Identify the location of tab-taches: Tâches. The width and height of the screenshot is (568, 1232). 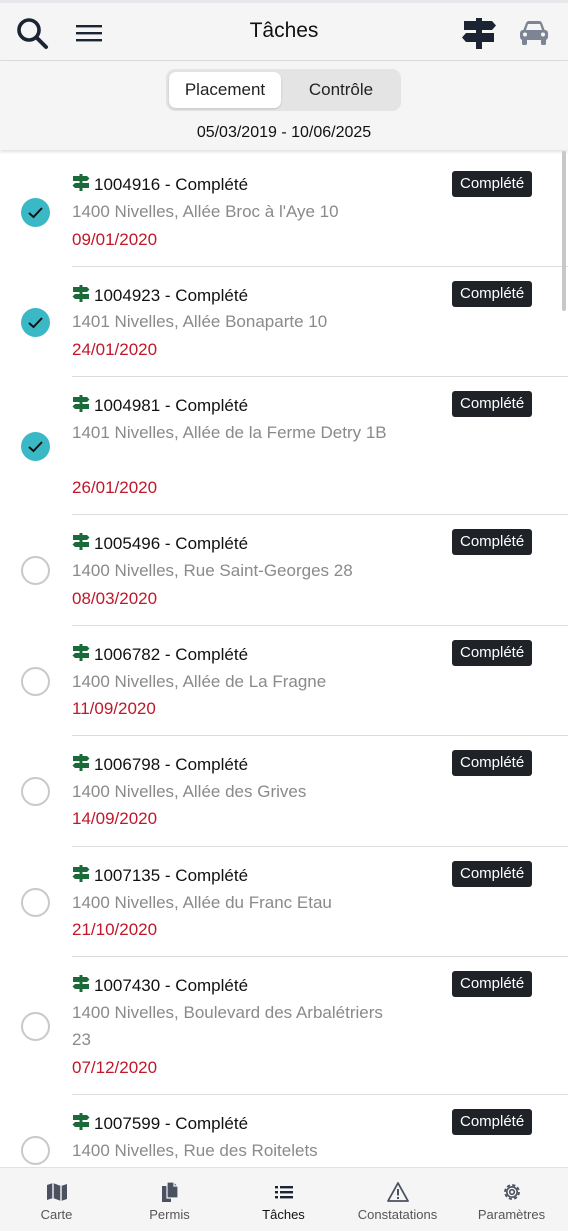
(283, 1200).